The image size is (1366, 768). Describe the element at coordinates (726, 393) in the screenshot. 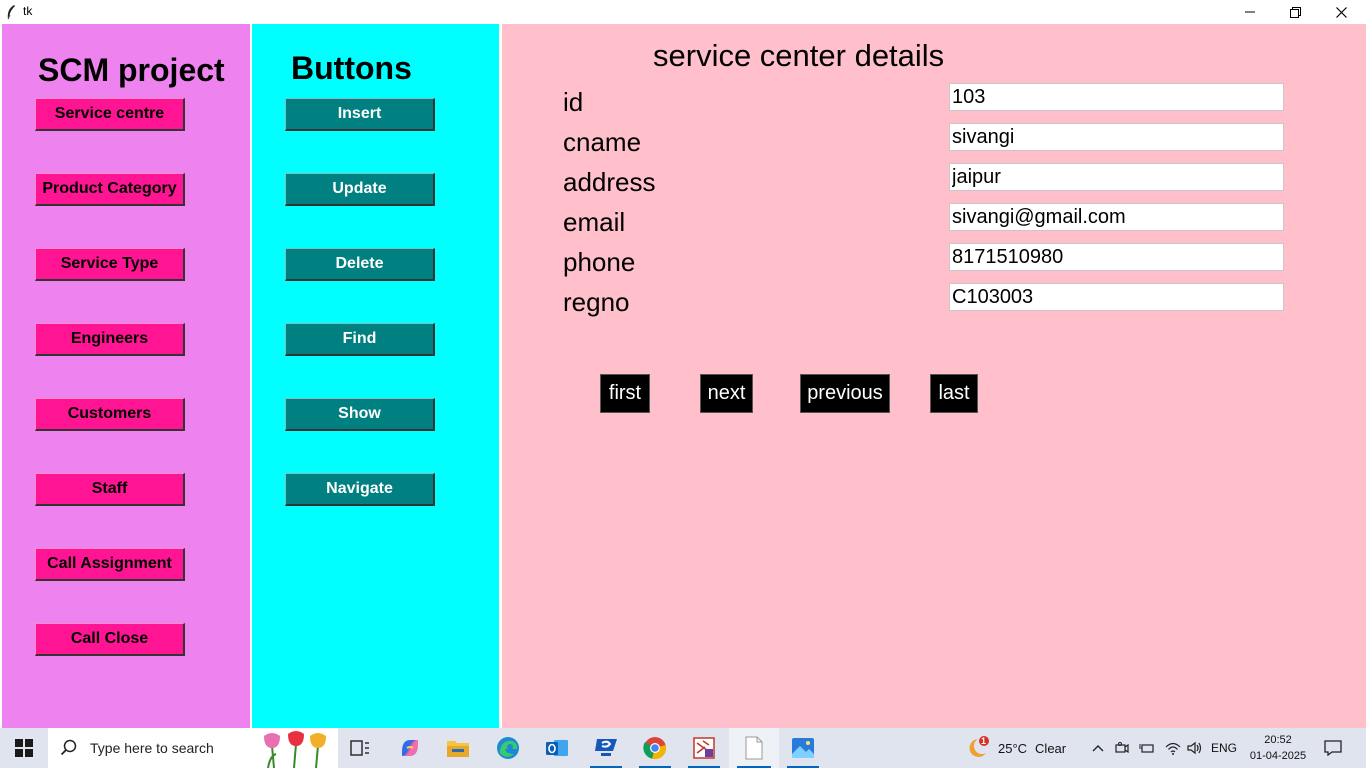

I see `next-button: next` at that location.